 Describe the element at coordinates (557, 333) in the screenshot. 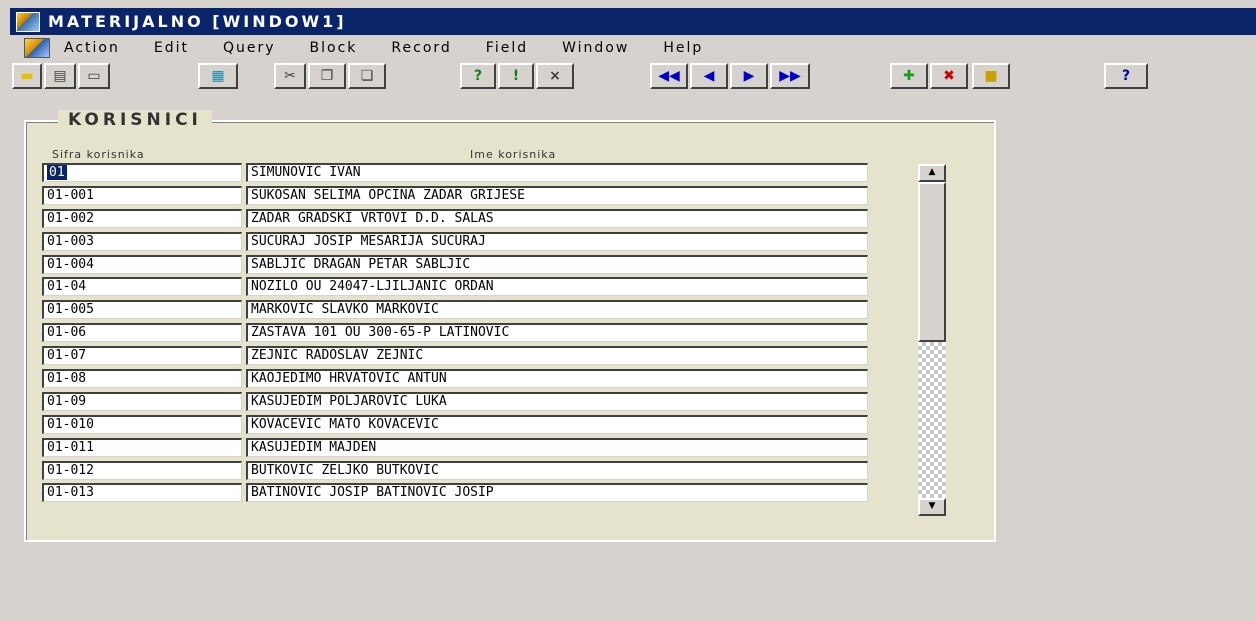

I see `name-field: ZASTAVA 101 OU 300-65-P LATINOVIĆ` at that location.